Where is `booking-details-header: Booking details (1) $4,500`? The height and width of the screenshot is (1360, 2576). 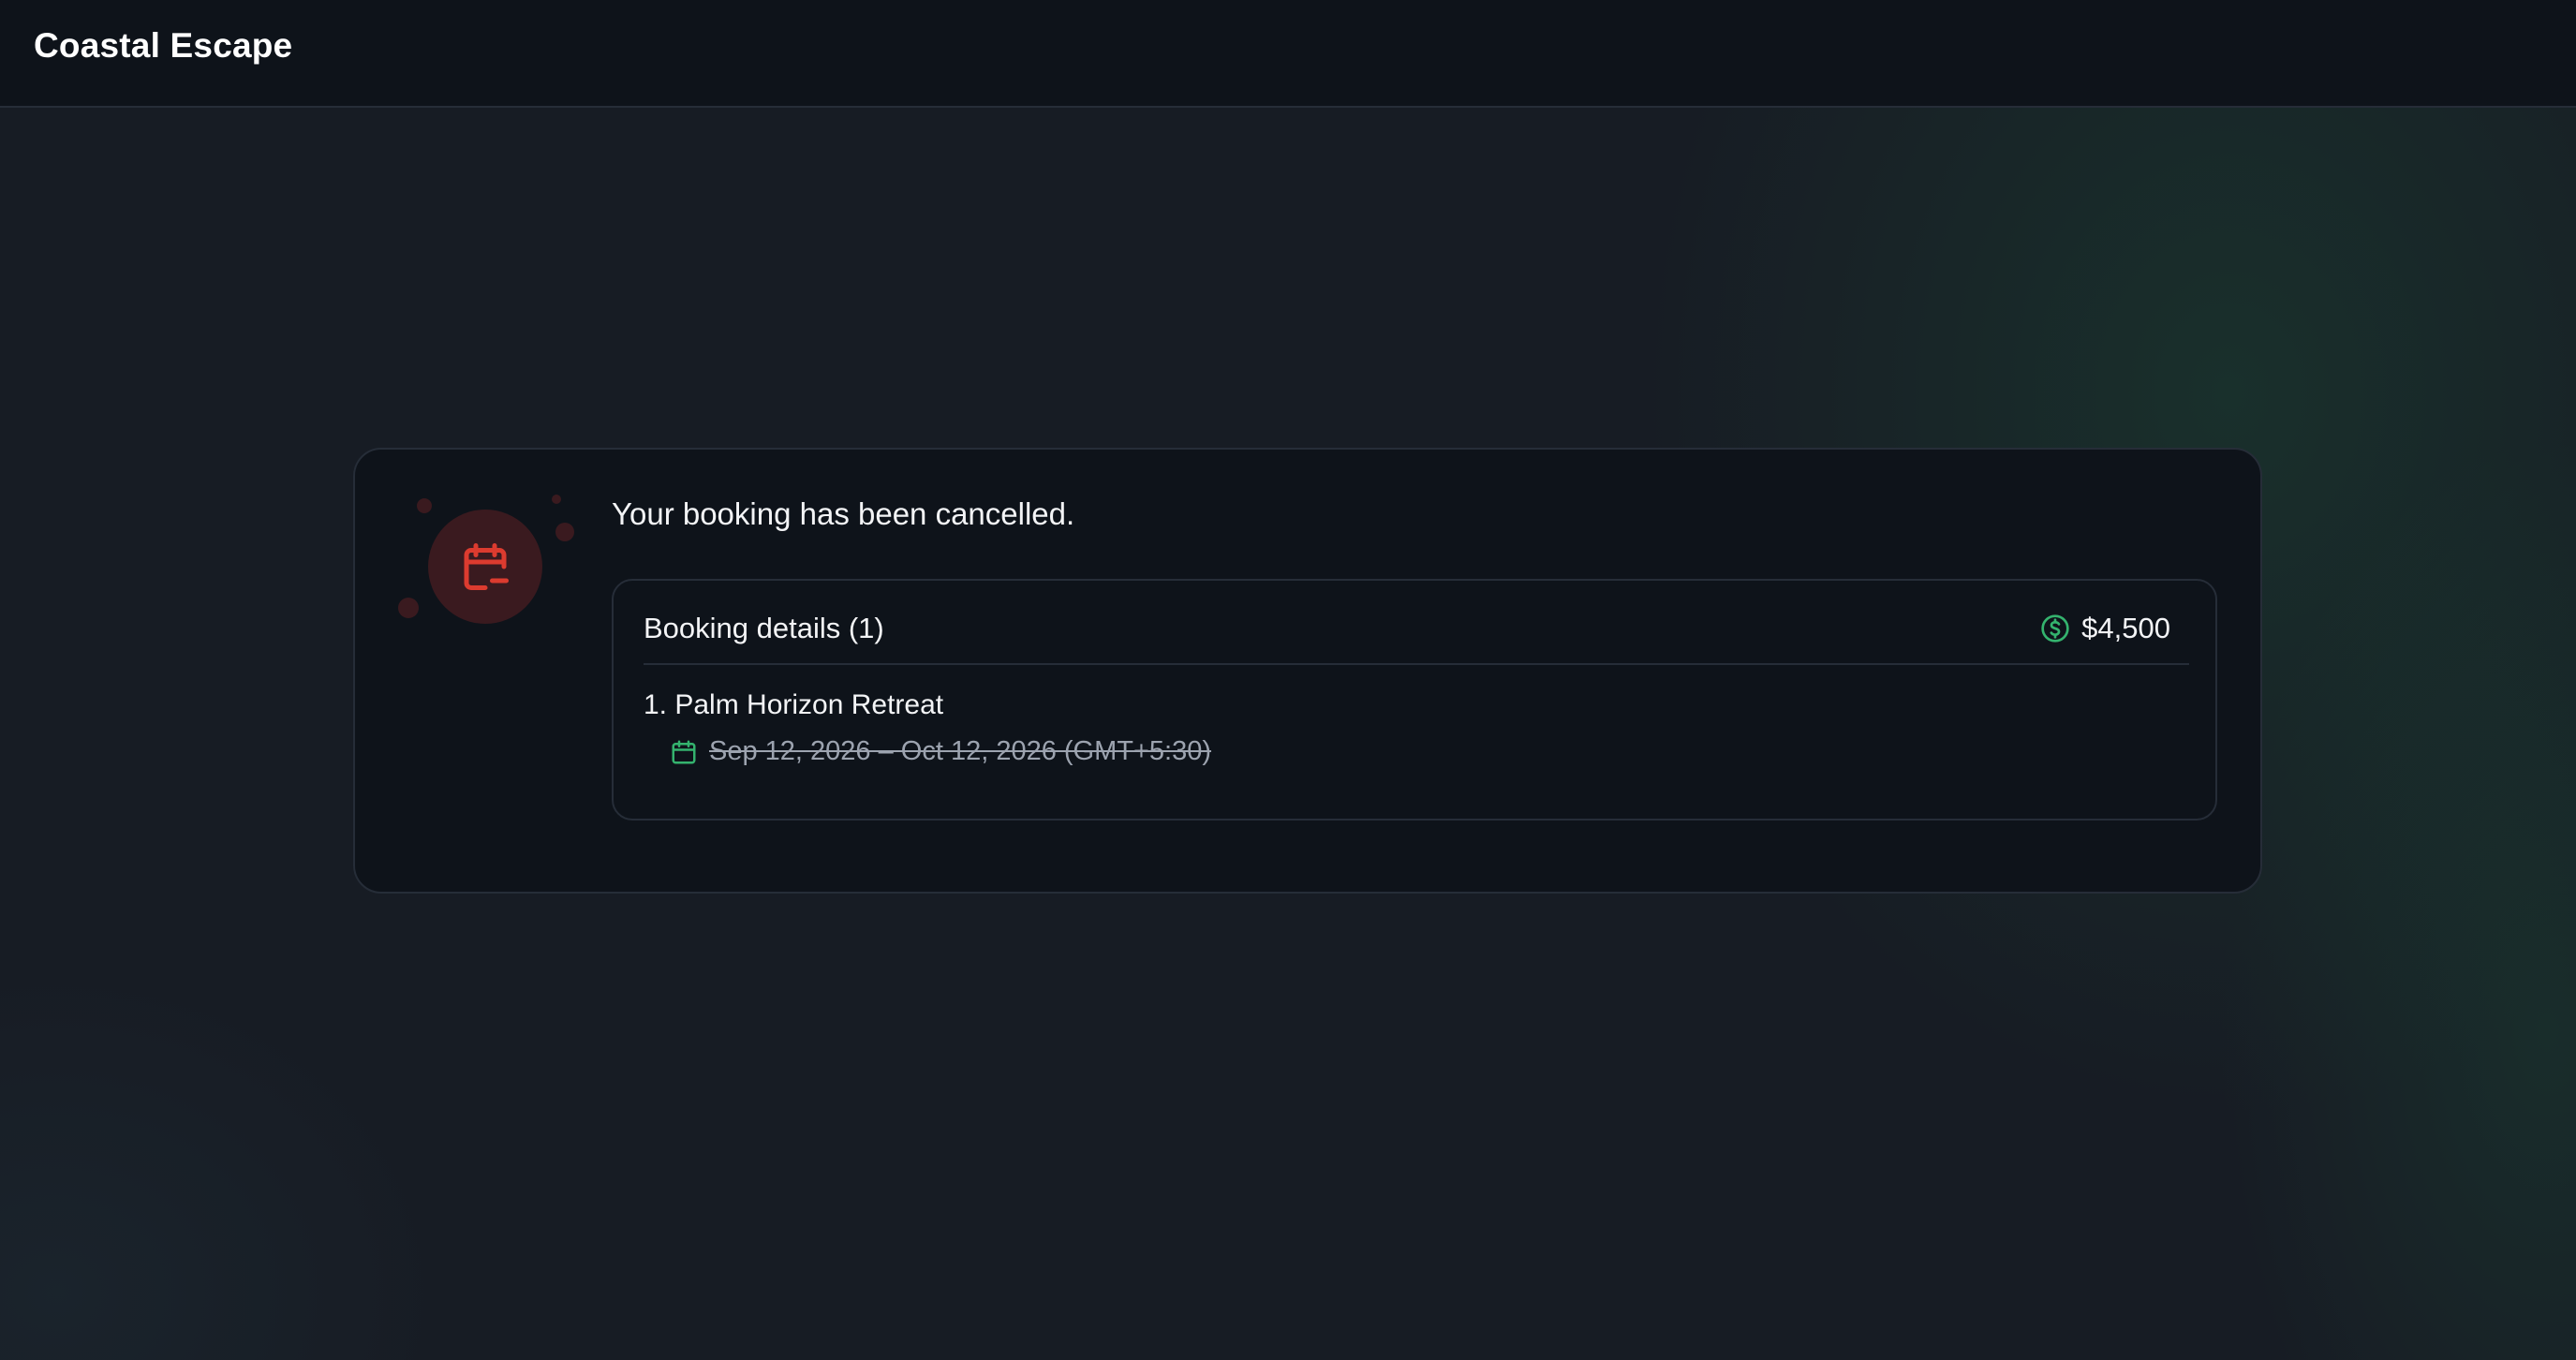
booking-details-header: Booking details (1) $4,500 is located at coordinates (1416, 623).